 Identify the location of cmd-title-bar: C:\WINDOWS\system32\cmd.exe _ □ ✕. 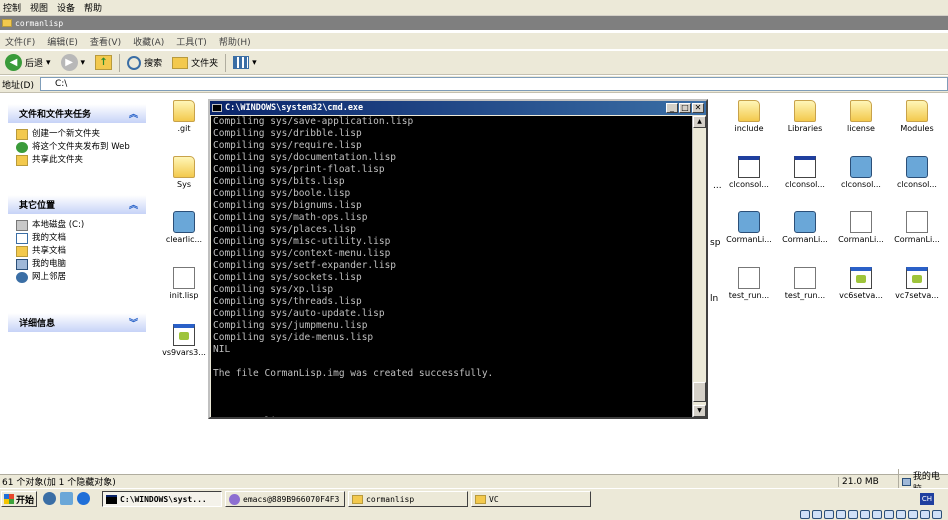
(458, 108).